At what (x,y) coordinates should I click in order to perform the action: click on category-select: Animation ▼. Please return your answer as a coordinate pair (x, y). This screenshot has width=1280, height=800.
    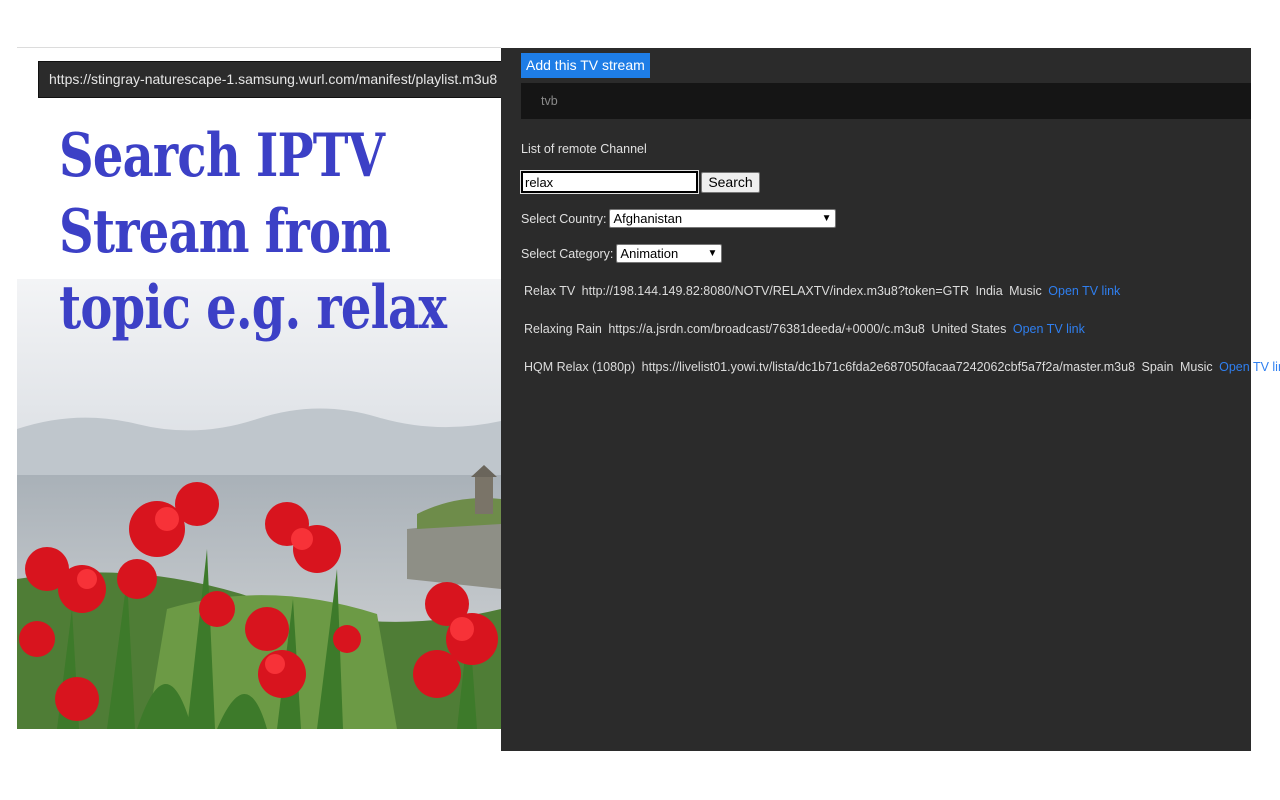
    Looking at the image, I should click on (669, 253).